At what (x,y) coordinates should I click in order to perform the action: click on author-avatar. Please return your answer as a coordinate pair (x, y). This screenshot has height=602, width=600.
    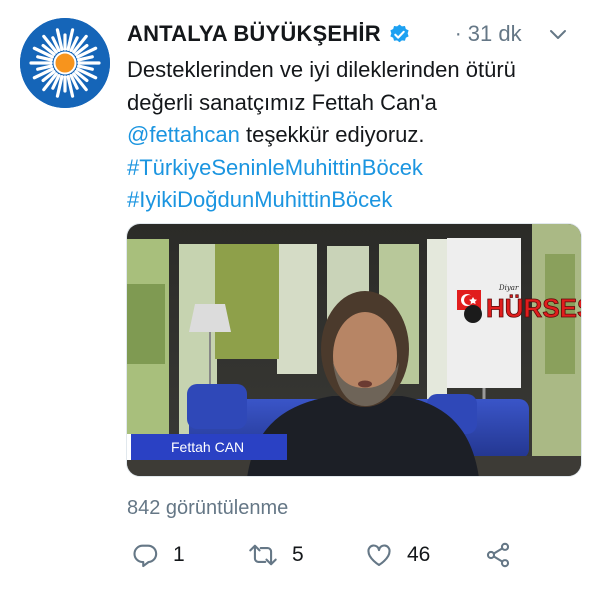
    Looking at the image, I should click on (65, 63).